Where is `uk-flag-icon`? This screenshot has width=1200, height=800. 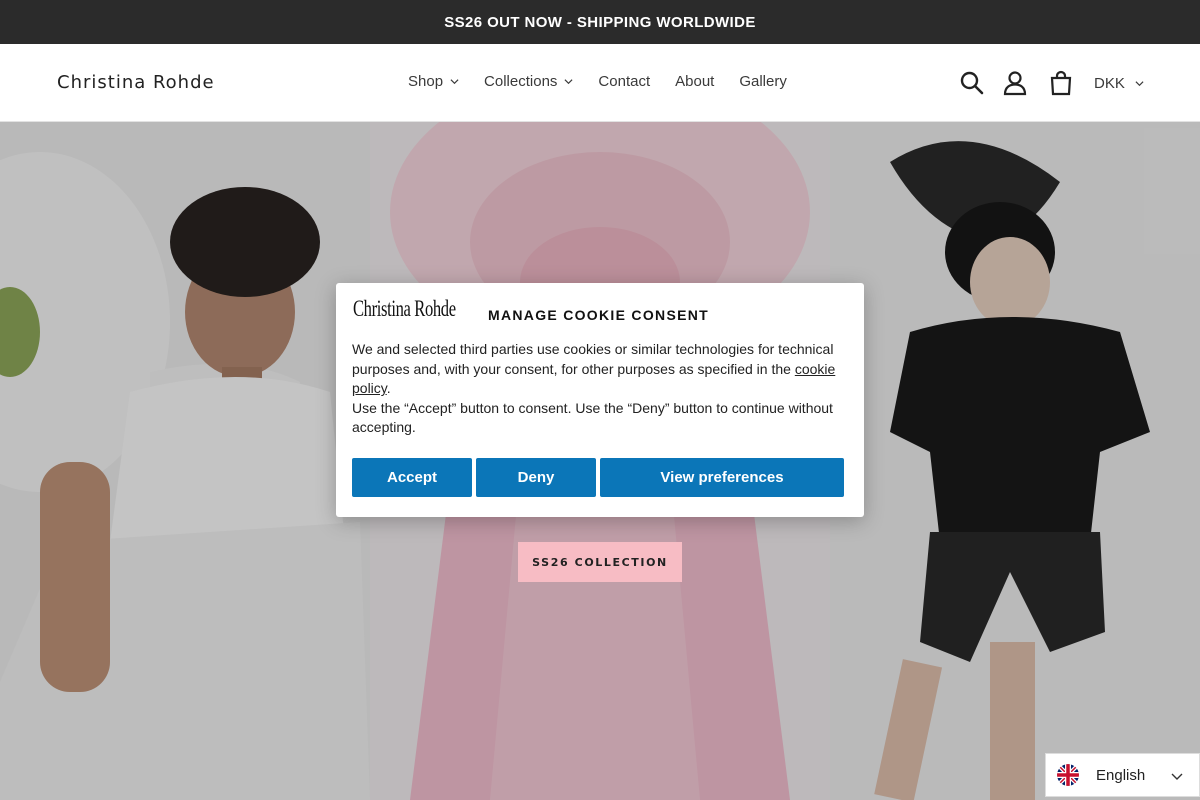
uk-flag-icon is located at coordinates (1068, 775).